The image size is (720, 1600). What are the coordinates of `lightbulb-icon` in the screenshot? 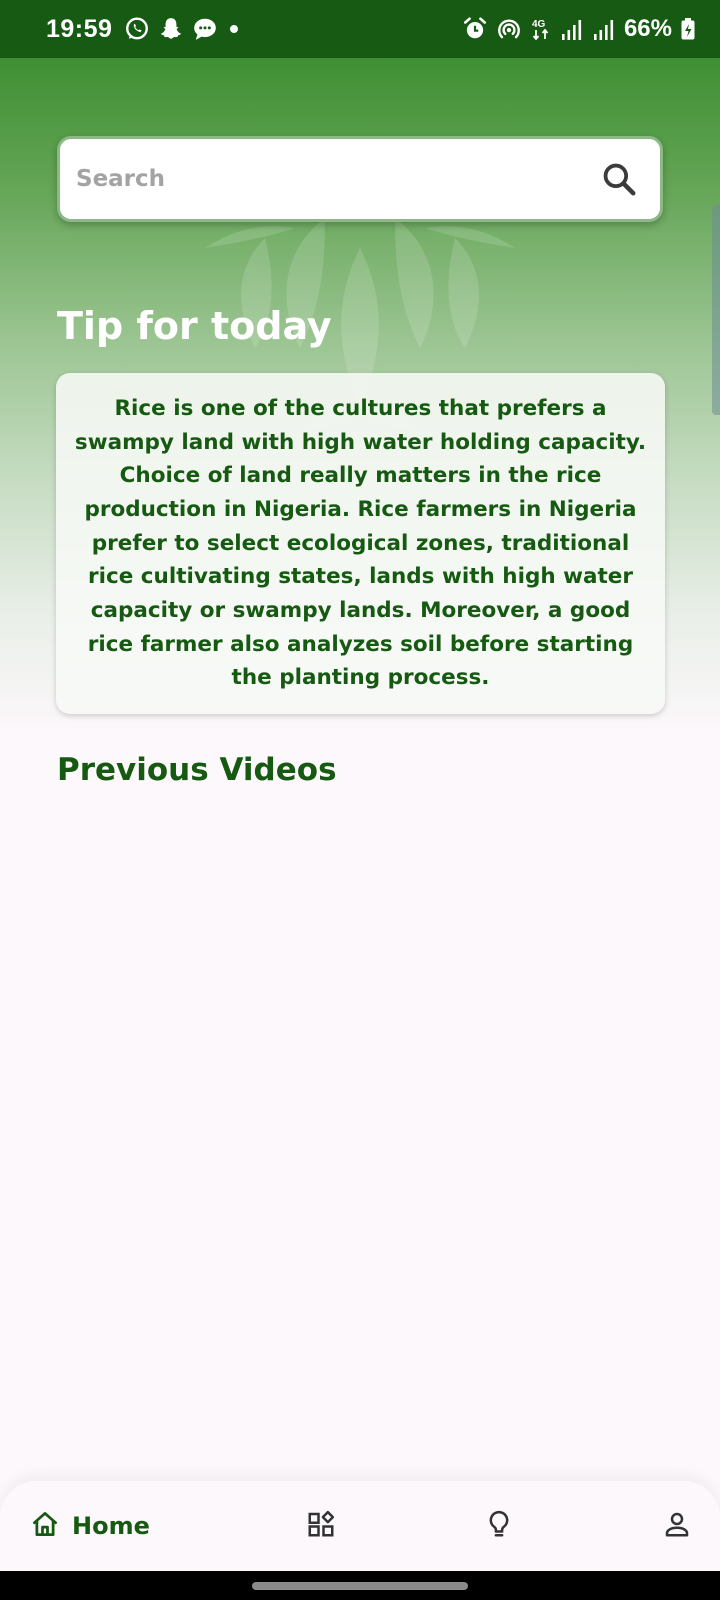 It's located at (499, 1526).